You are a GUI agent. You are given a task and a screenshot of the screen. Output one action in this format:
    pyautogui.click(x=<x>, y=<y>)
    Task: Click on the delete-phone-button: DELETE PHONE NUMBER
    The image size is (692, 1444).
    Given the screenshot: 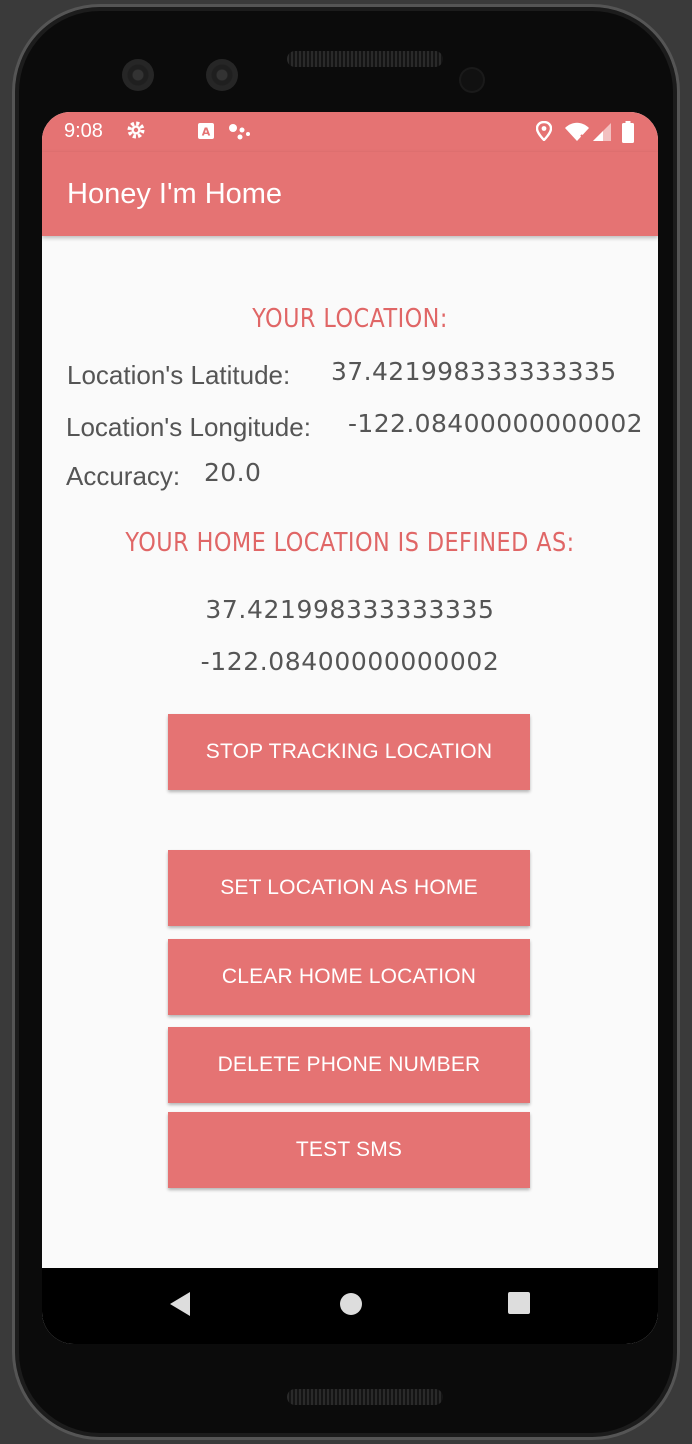 What is the action you would take?
    pyautogui.click(x=349, y=1065)
    